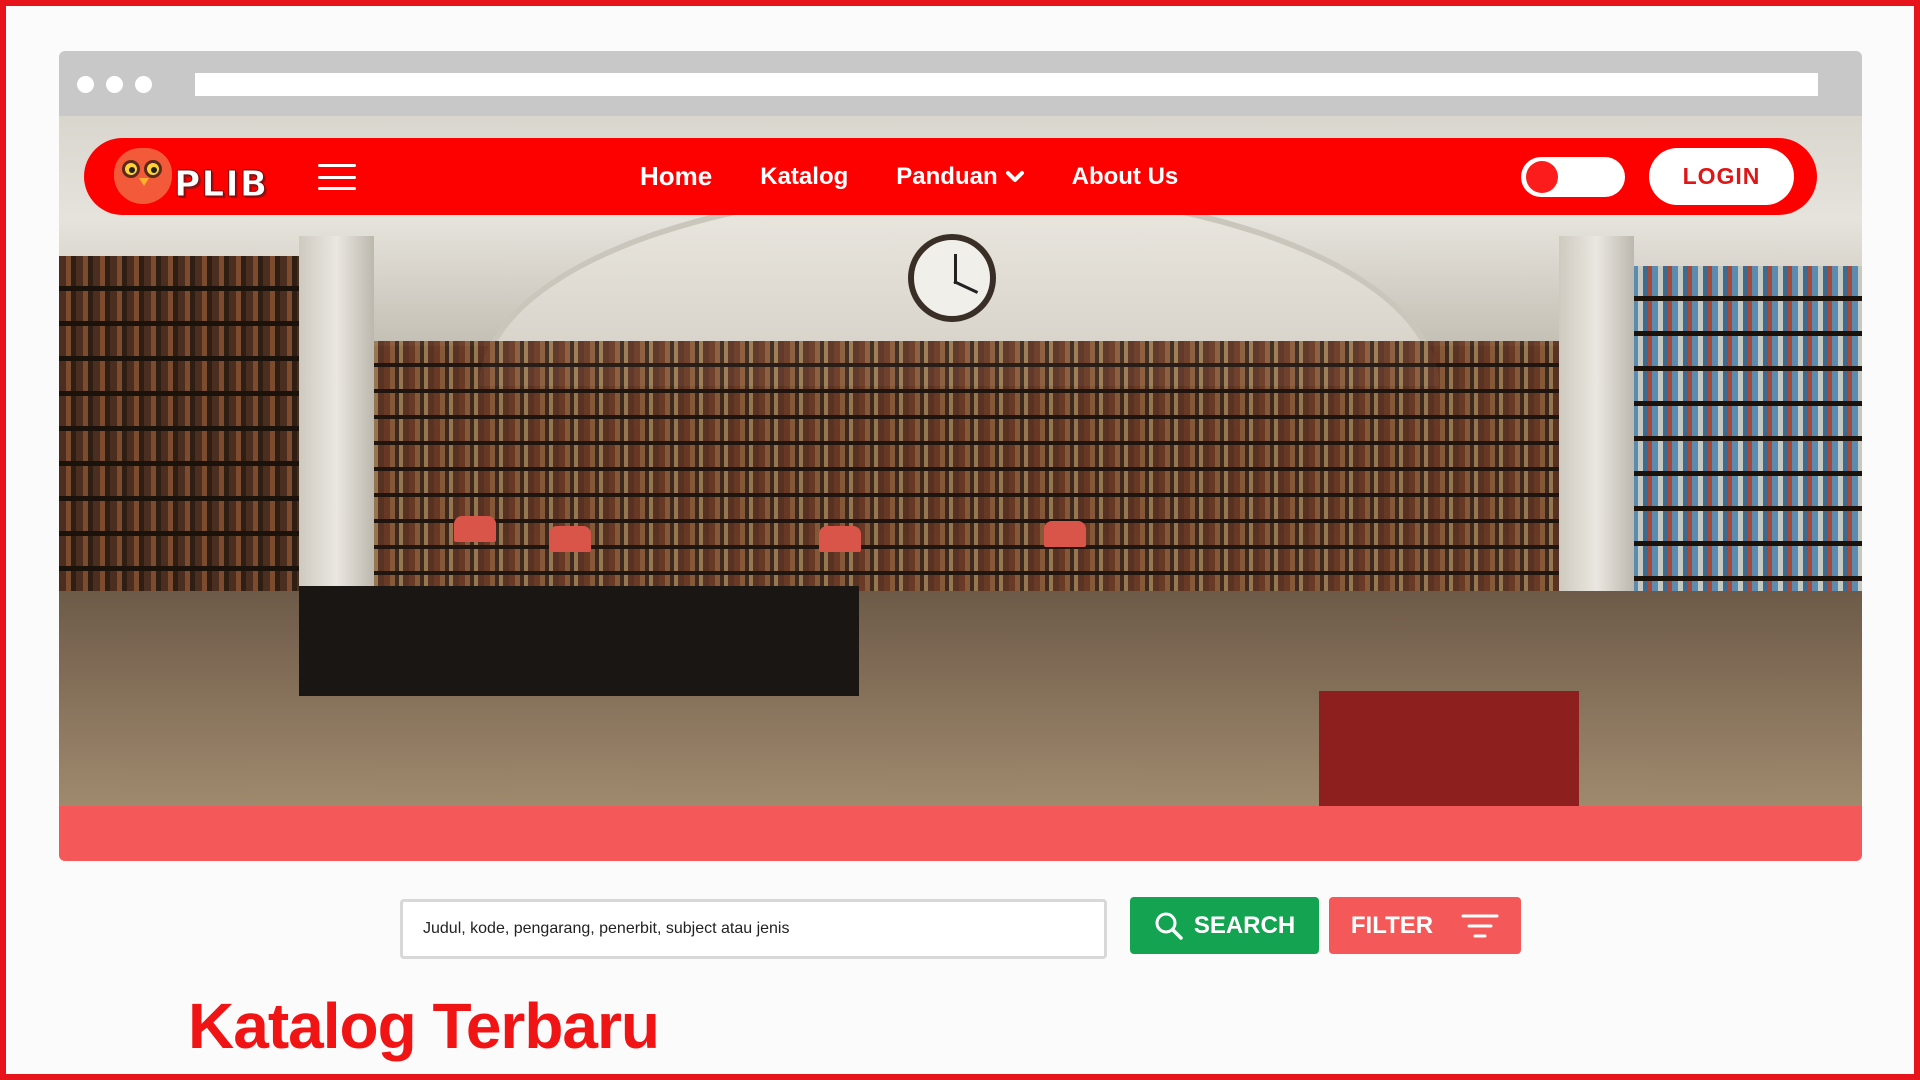 The width and height of the screenshot is (1920, 1080). Describe the element at coordinates (1169, 926) in the screenshot. I see `search-icon` at that location.